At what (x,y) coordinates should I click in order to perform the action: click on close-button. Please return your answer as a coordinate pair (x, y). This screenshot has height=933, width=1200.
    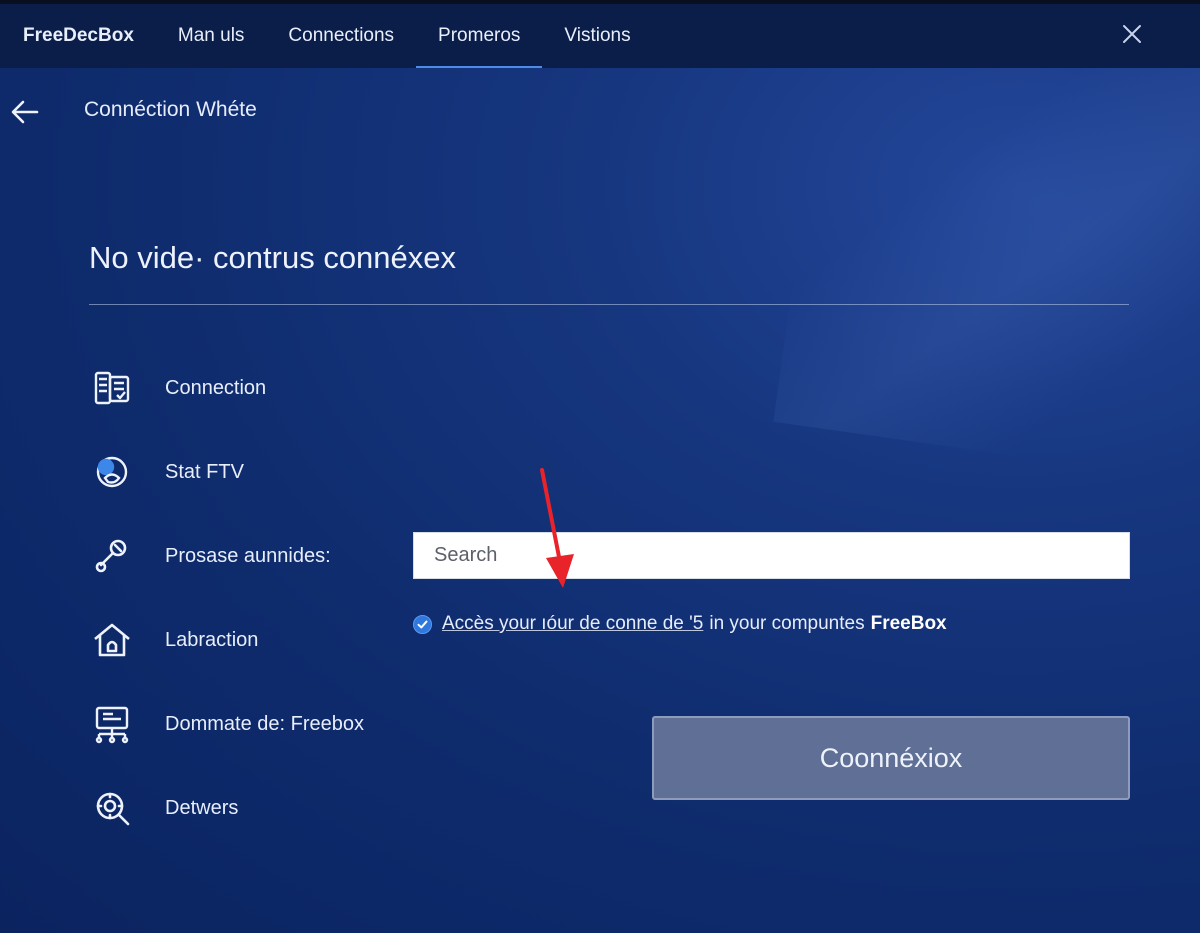
    Looking at the image, I should click on (1132, 34).